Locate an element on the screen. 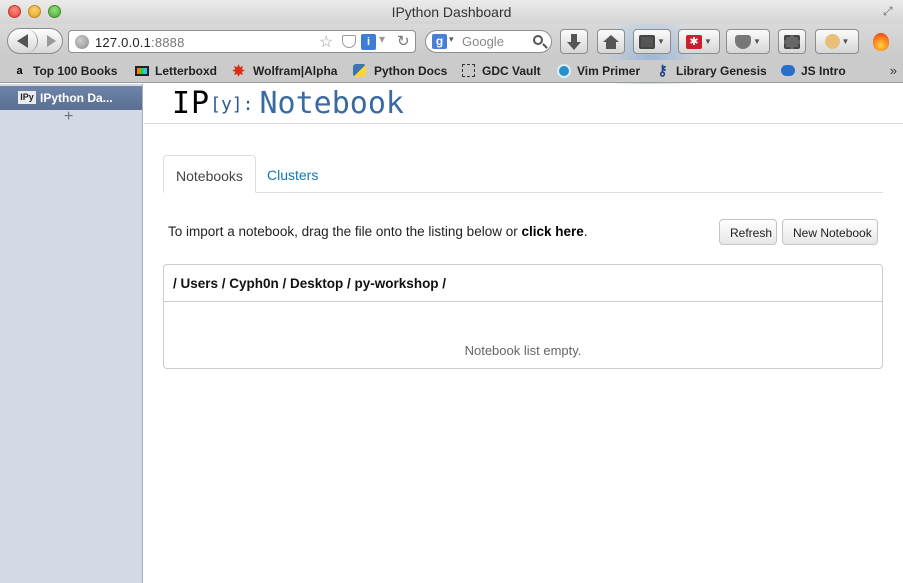  pocket-menu-button: ▼ is located at coordinates (748, 41).